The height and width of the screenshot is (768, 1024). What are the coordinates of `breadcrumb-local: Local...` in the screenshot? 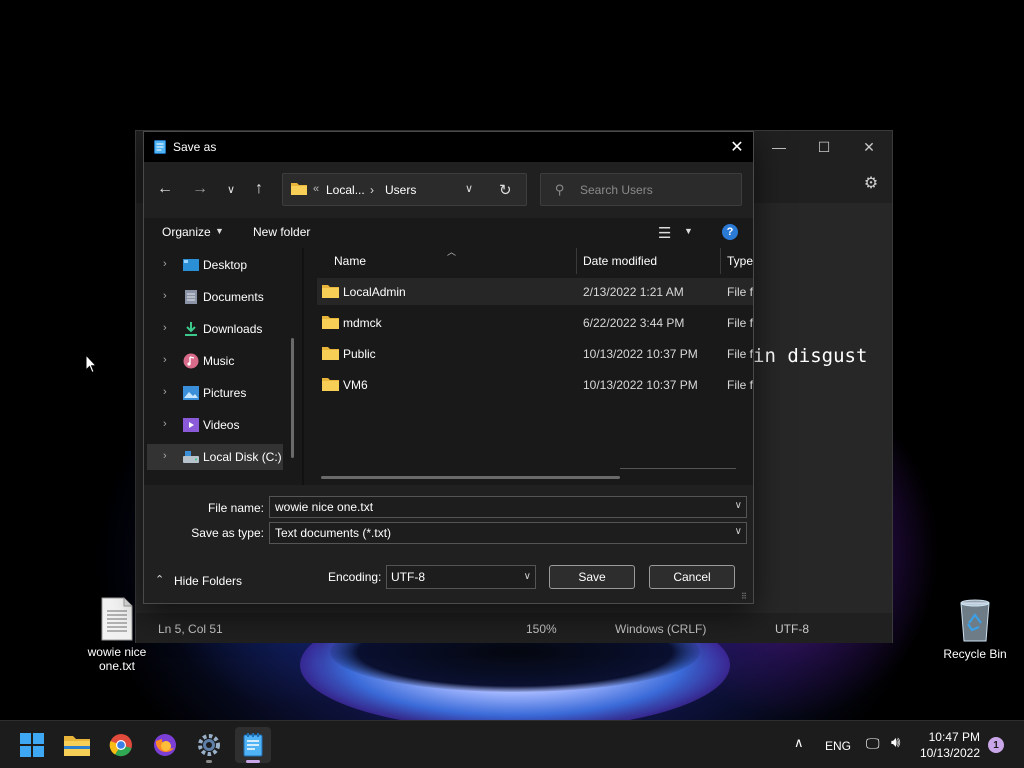 It's located at (345, 190).